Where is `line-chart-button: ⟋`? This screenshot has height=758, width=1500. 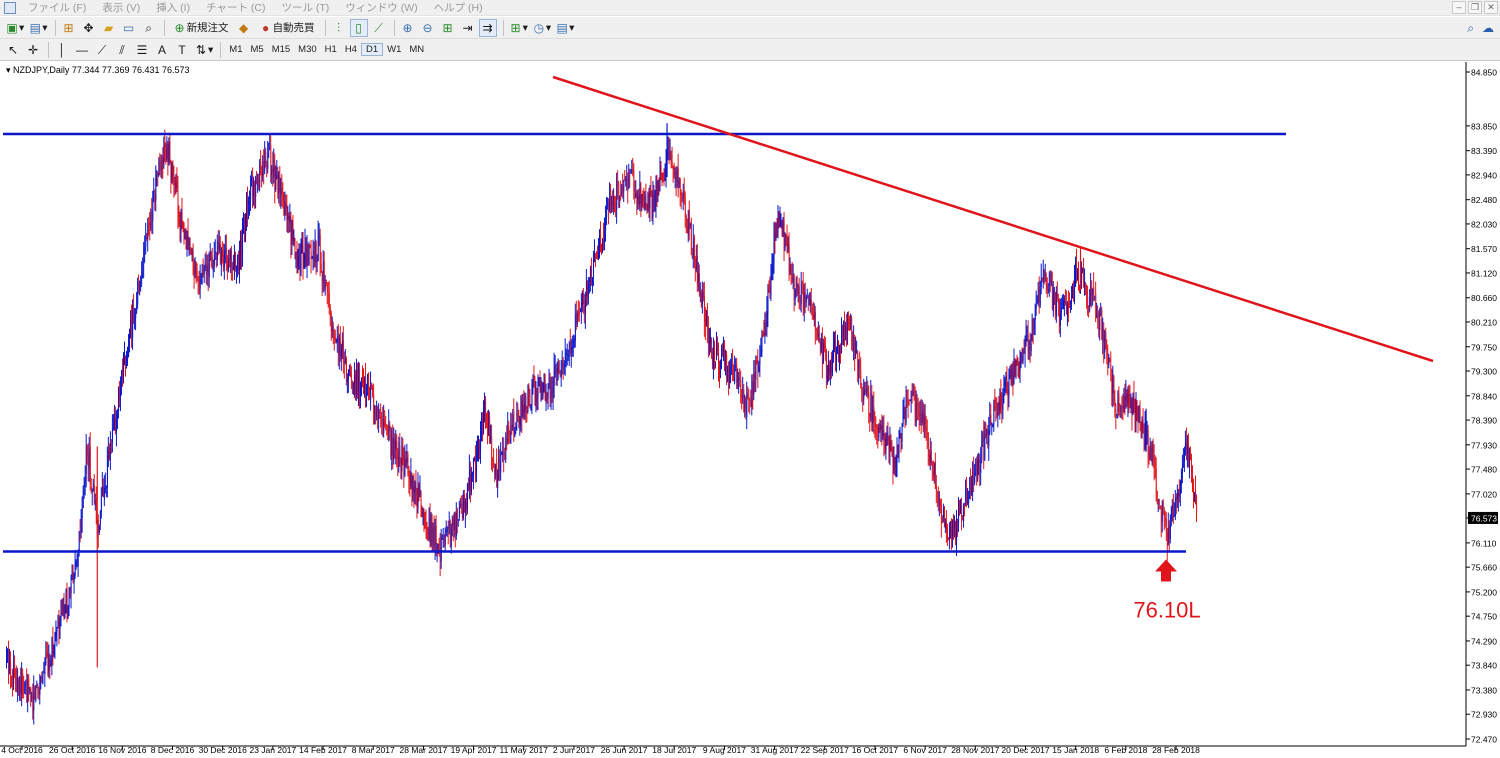 line-chart-button: ⟋ is located at coordinates (379, 28).